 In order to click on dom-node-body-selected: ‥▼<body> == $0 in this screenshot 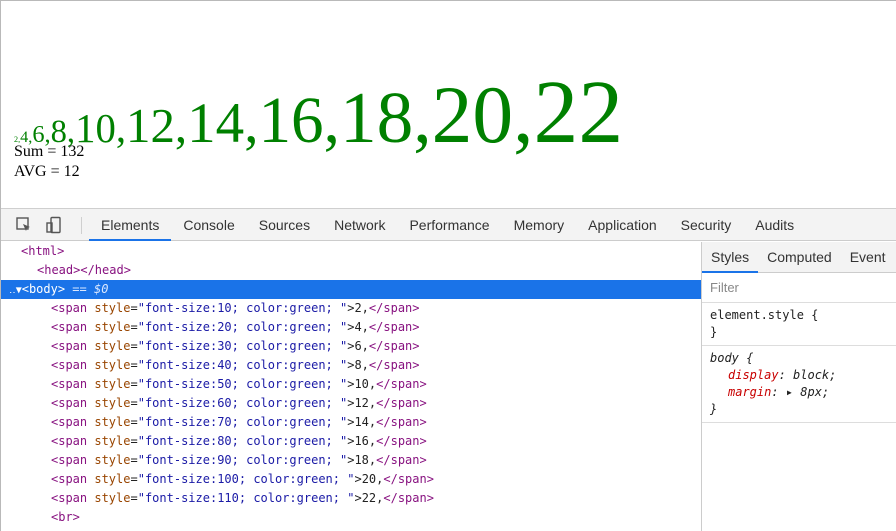, I will do `click(351, 289)`.